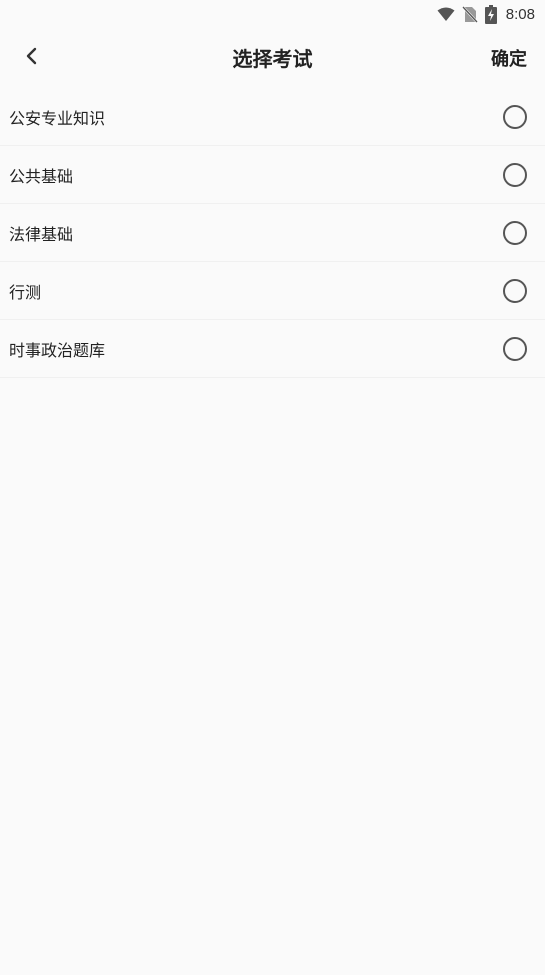 The height and width of the screenshot is (975, 545). I want to click on exam-item-label: 公共基础, so click(41, 176).